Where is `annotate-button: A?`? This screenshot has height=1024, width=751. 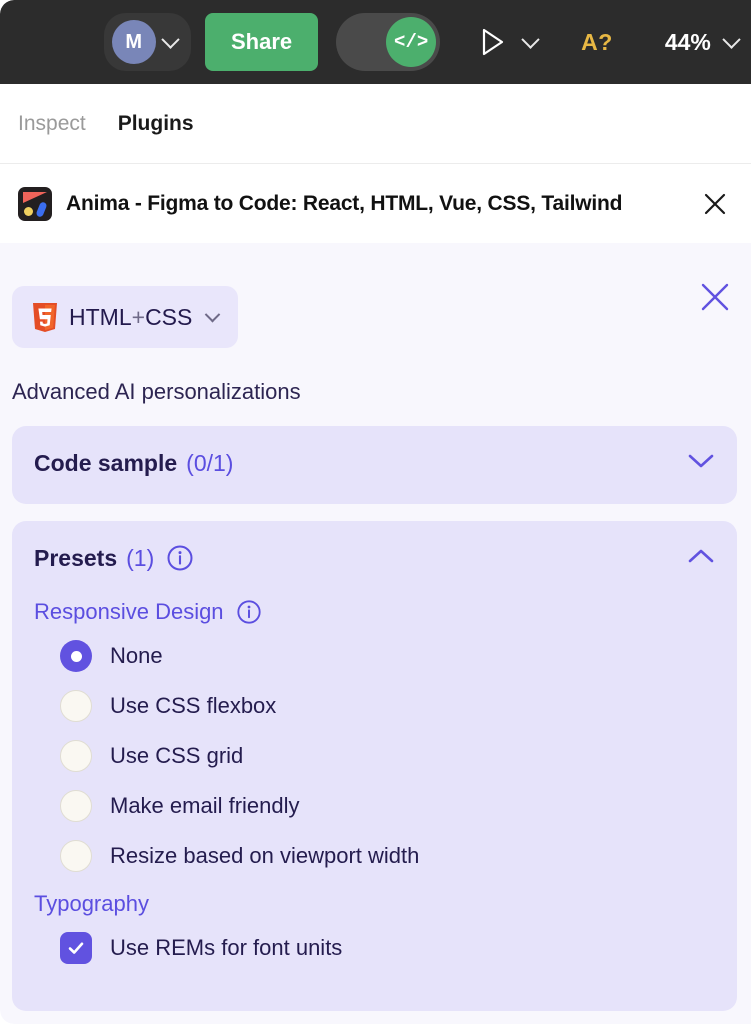
annotate-button: A? is located at coordinates (597, 42).